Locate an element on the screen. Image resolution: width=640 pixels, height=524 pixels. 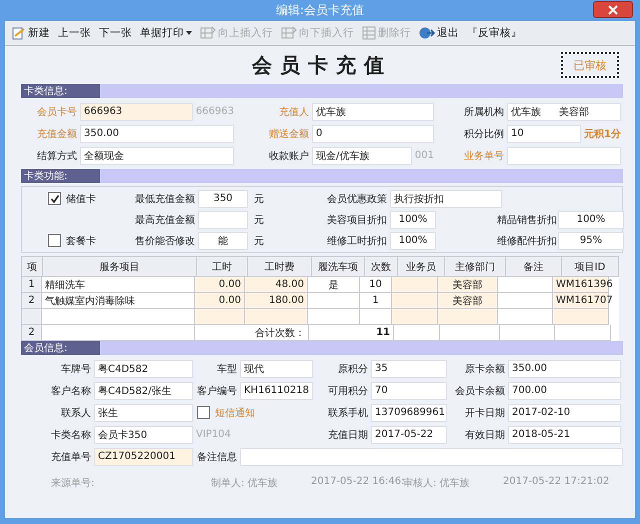
text-field: 666963 is located at coordinates (136, 111).